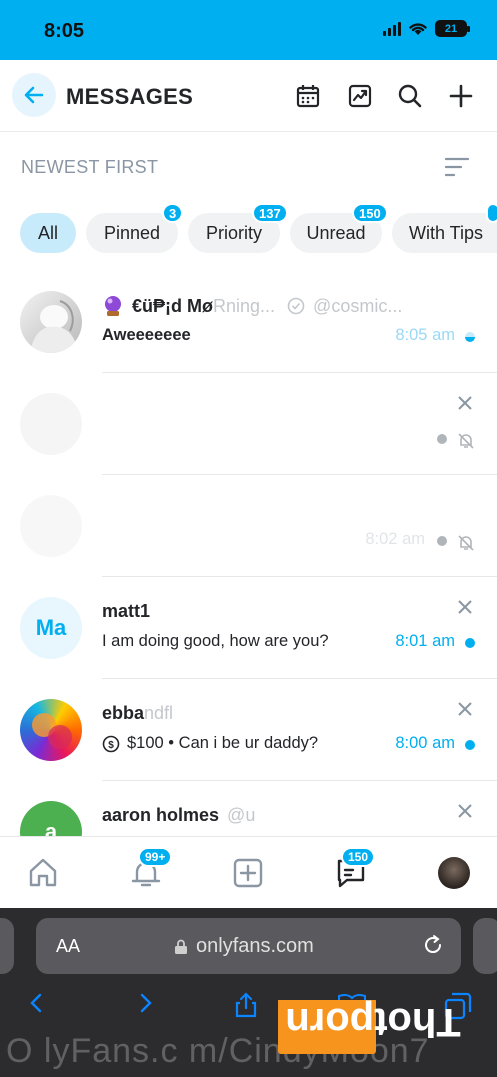 The height and width of the screenshot is (1077, 497). What do you see at coordinates (425, 641) in the screenshot?
I see `chat-time: 8:01 am` at bounding box center [425, 641].